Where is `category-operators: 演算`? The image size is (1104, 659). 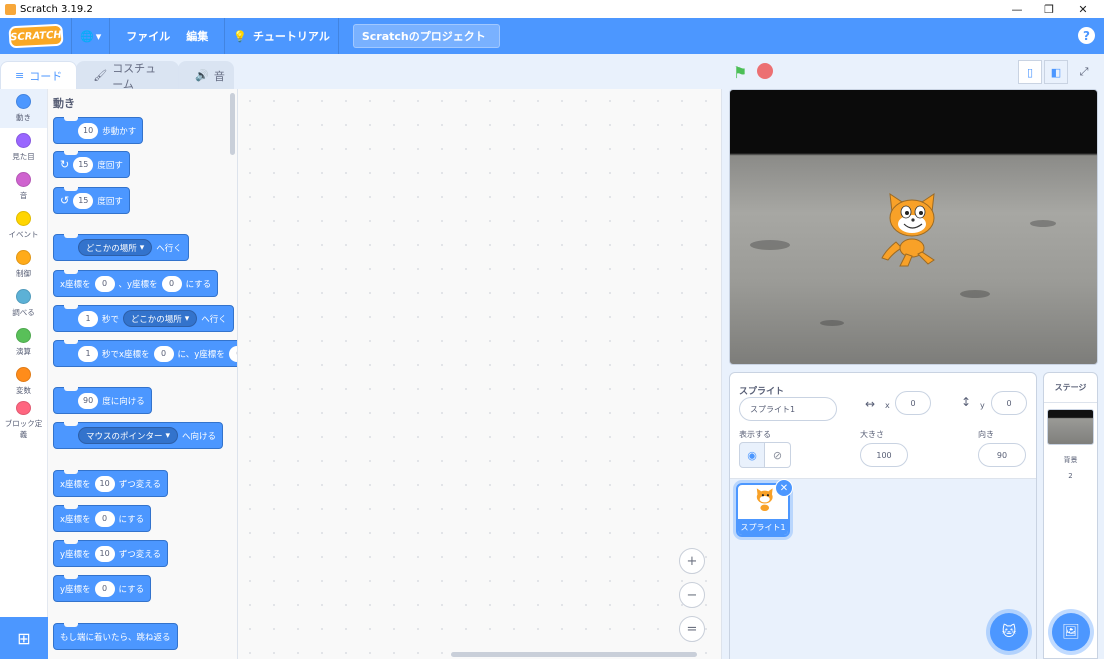
category-operators: 演算 is located at coordinates (23, 342).